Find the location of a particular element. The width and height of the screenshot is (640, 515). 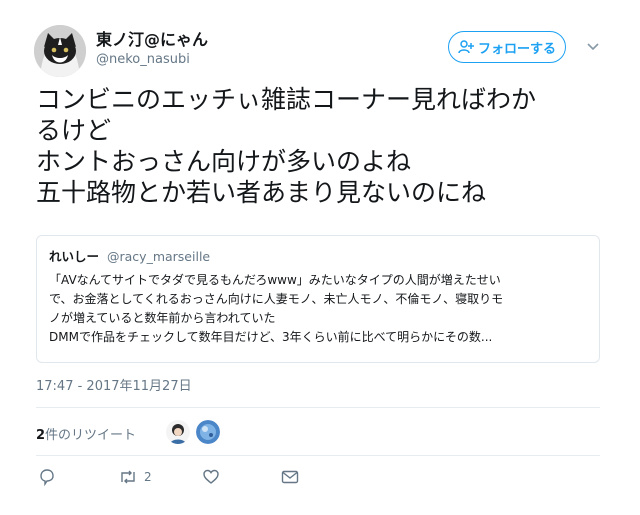

tweet-line: るけど is located at coordinates (74, 130).